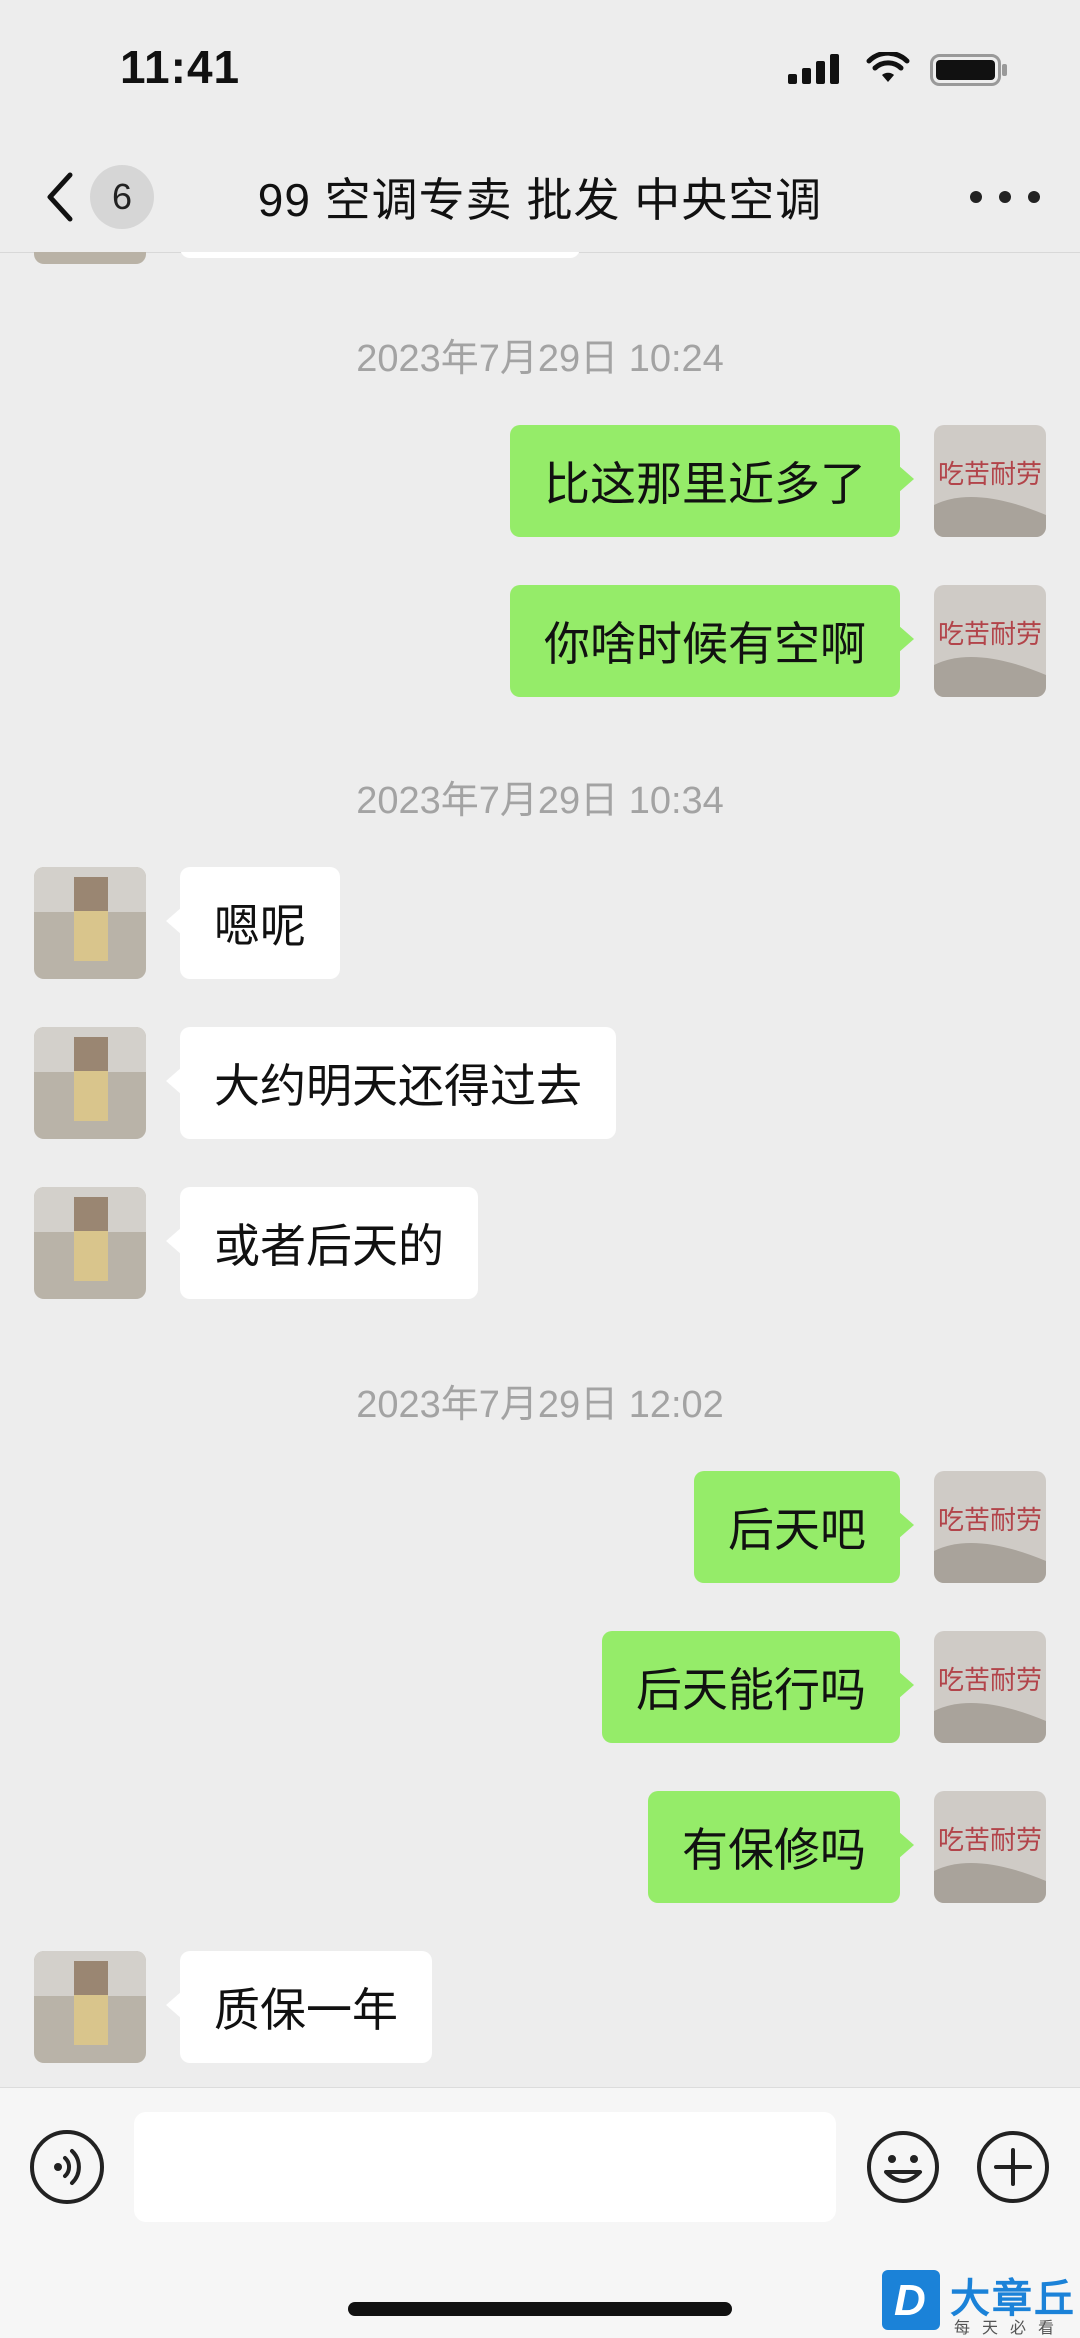  What do you see at coordinates (485, 2167) in the screenshot?
I see `message-text-field` at bounding box center [485, 2167].